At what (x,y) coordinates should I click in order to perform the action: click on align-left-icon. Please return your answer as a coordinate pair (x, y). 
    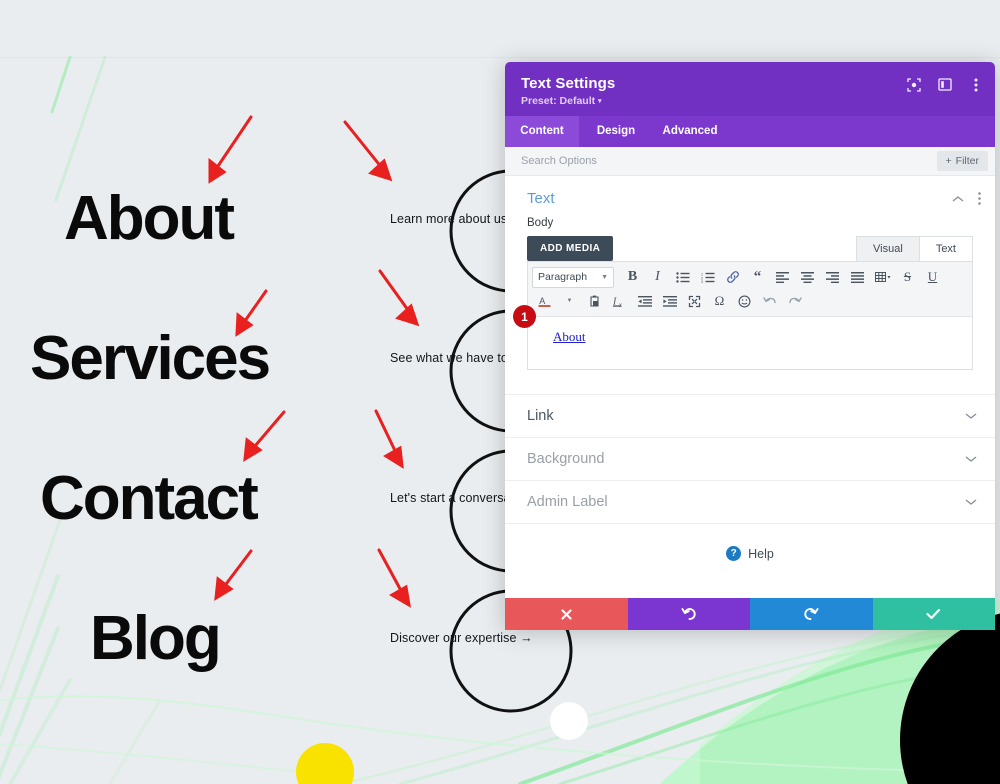
    Looking at the image, I should click on (782, 277).